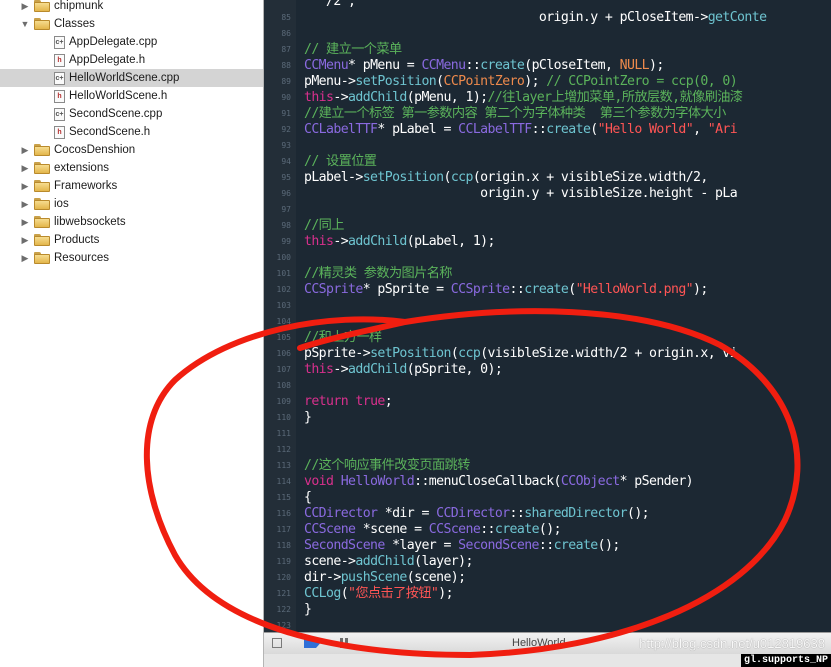  What do you see at coordinates (283, 321) in the screenshot?
I see `line-number: 104` at bounding box center [283, 321].